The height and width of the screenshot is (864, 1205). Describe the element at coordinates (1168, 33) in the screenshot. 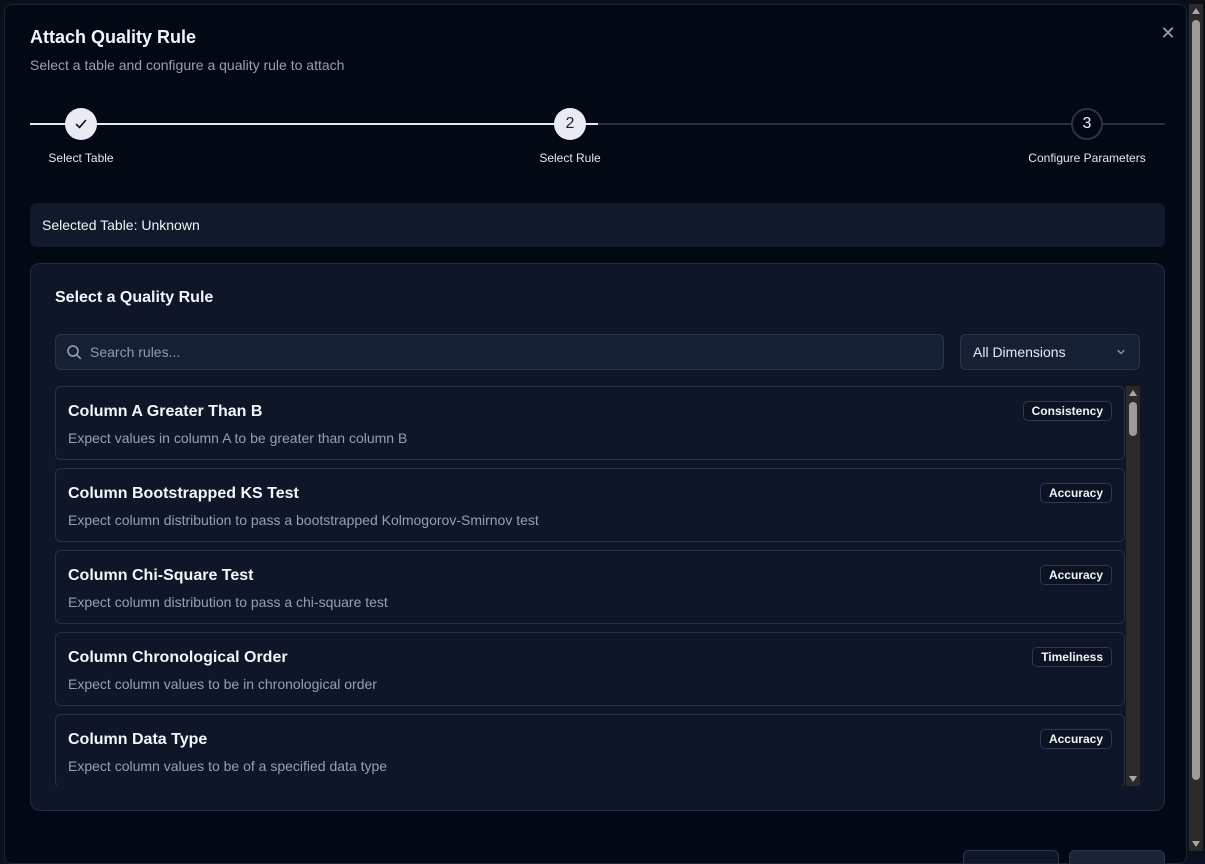

I see `close-icon: ✕` at that location.